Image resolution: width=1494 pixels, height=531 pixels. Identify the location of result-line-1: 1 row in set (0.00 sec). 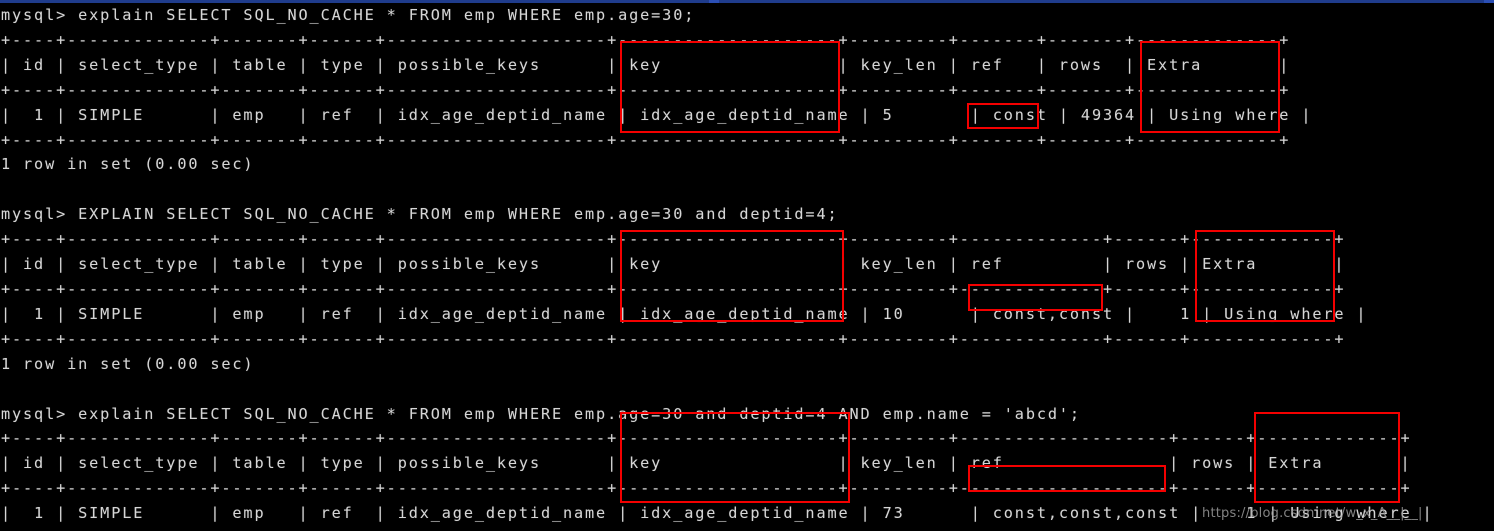
(128, 164).